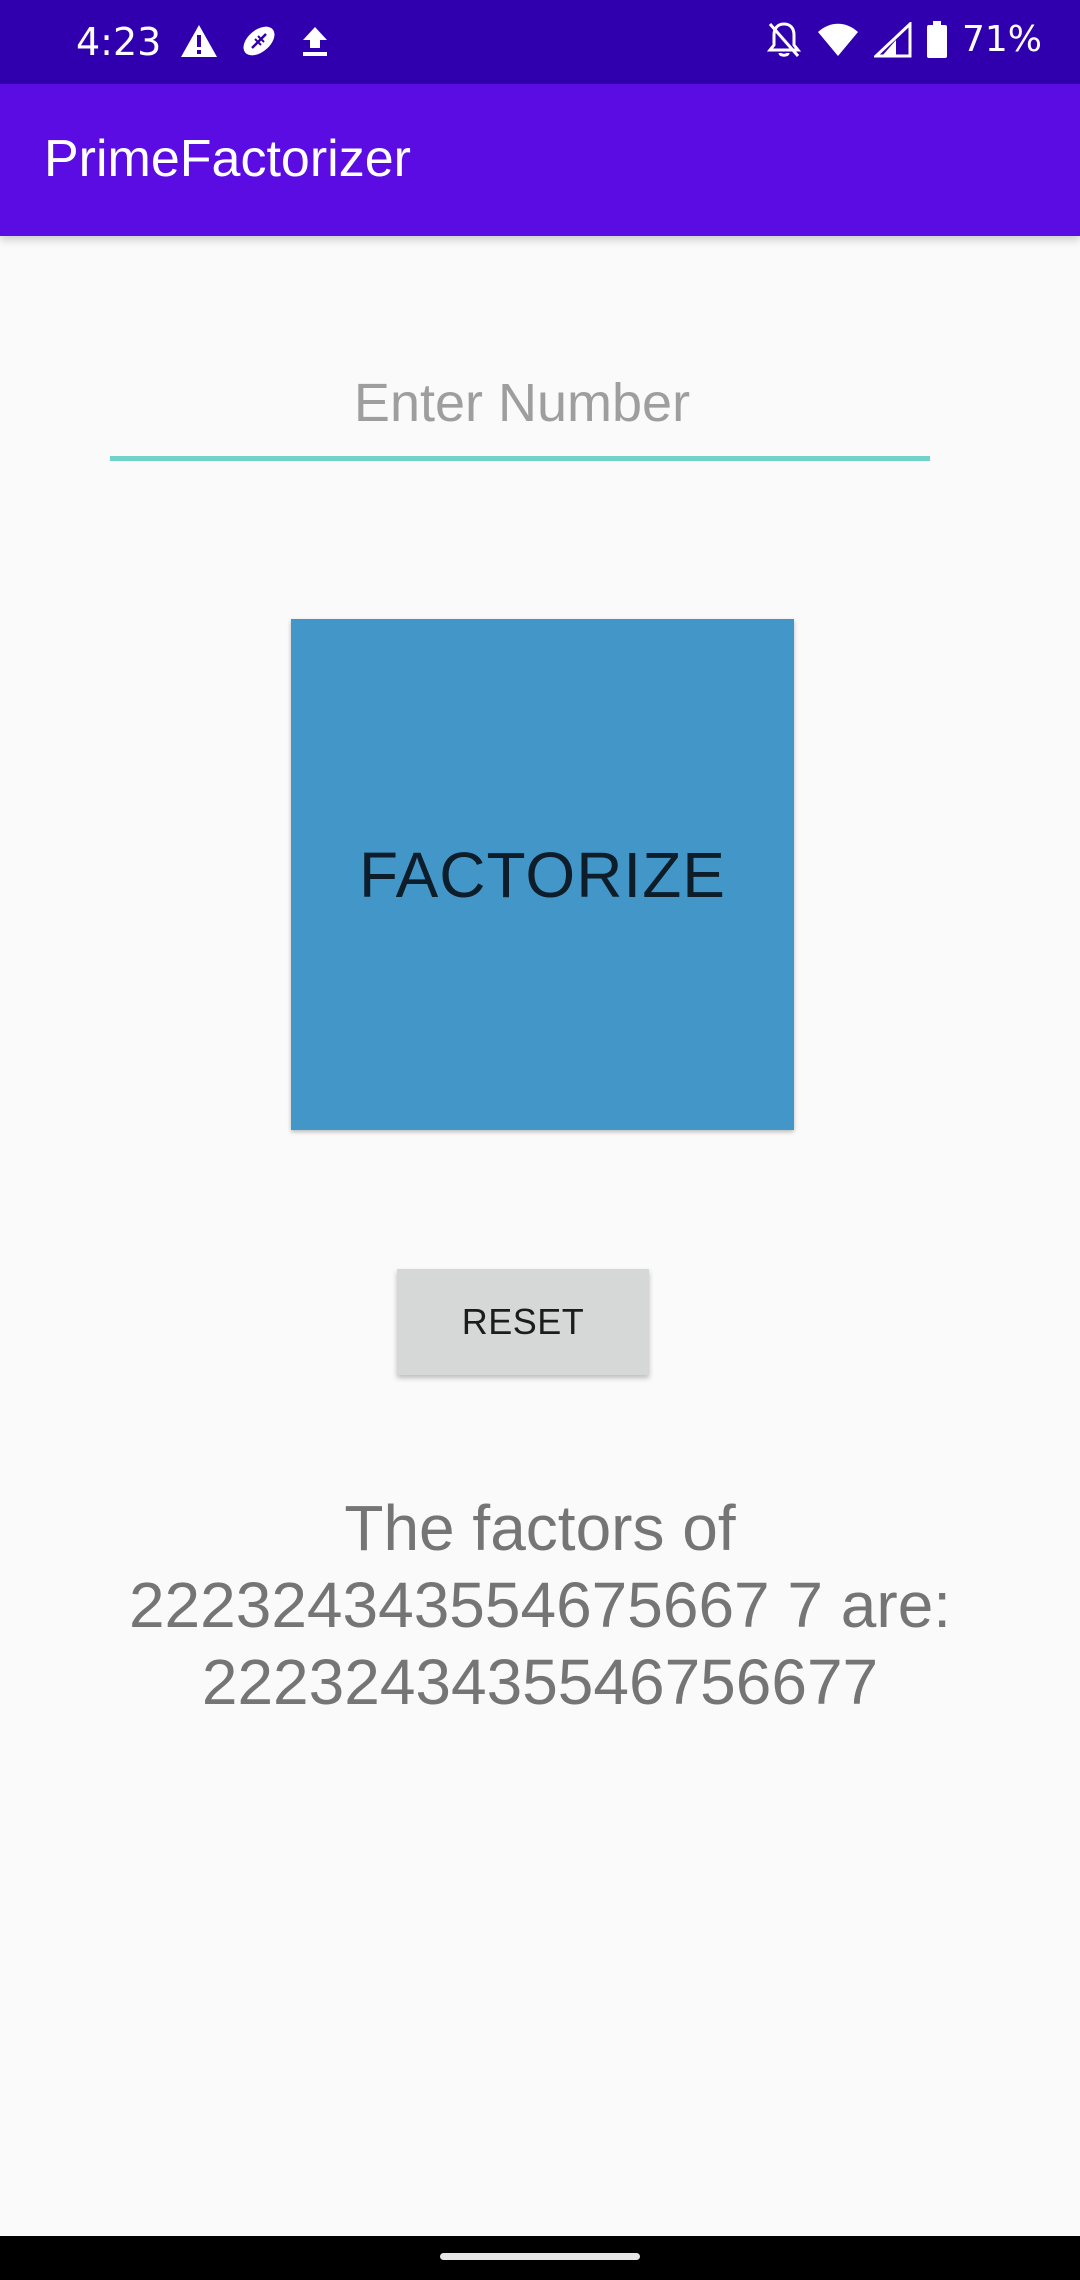 This screenshot has height=2280, width=1080. Describe the element at coordinates (199, 41) in the screenshot. I see `warning-icon` at that location.